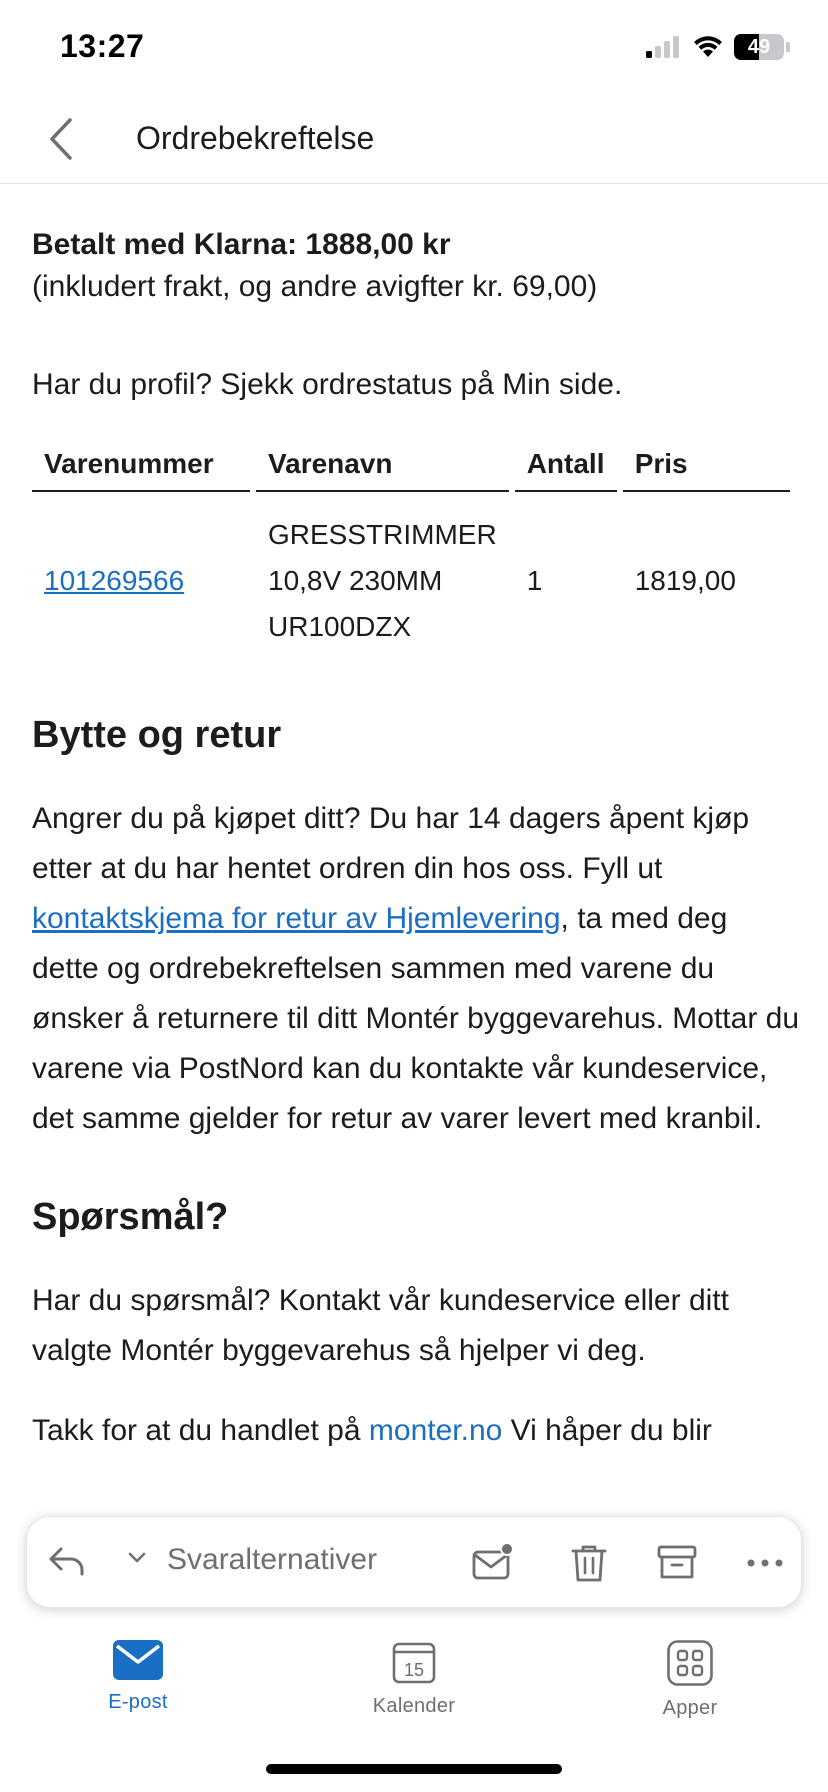  I want to click on reply-icon, so click(67, 1561).